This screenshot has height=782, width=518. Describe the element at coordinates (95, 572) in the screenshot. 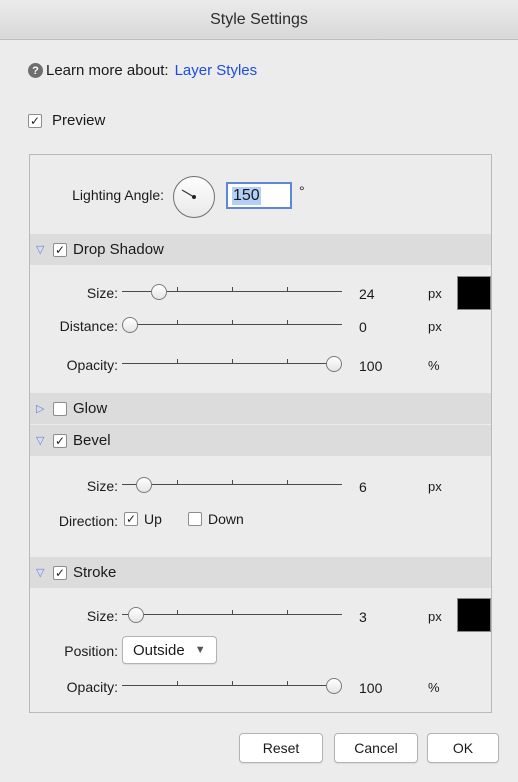

I see `stroke-title: Stroke` at that location.